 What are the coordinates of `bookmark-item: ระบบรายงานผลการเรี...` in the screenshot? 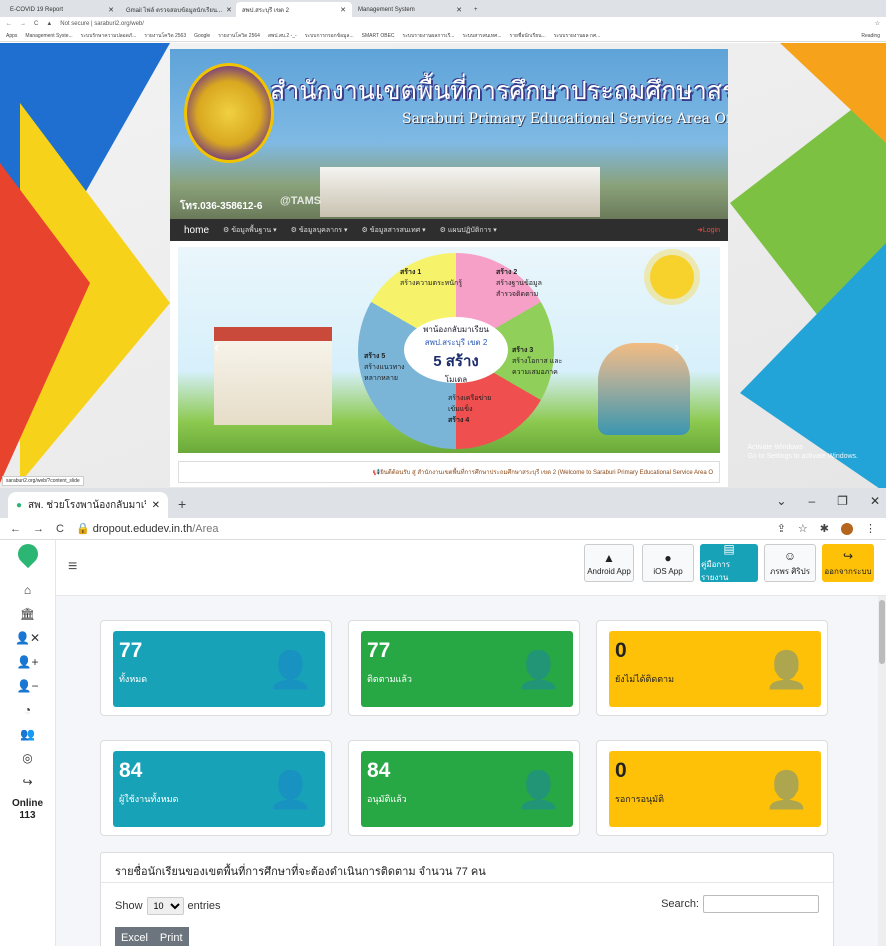 It's located at (429, 36).